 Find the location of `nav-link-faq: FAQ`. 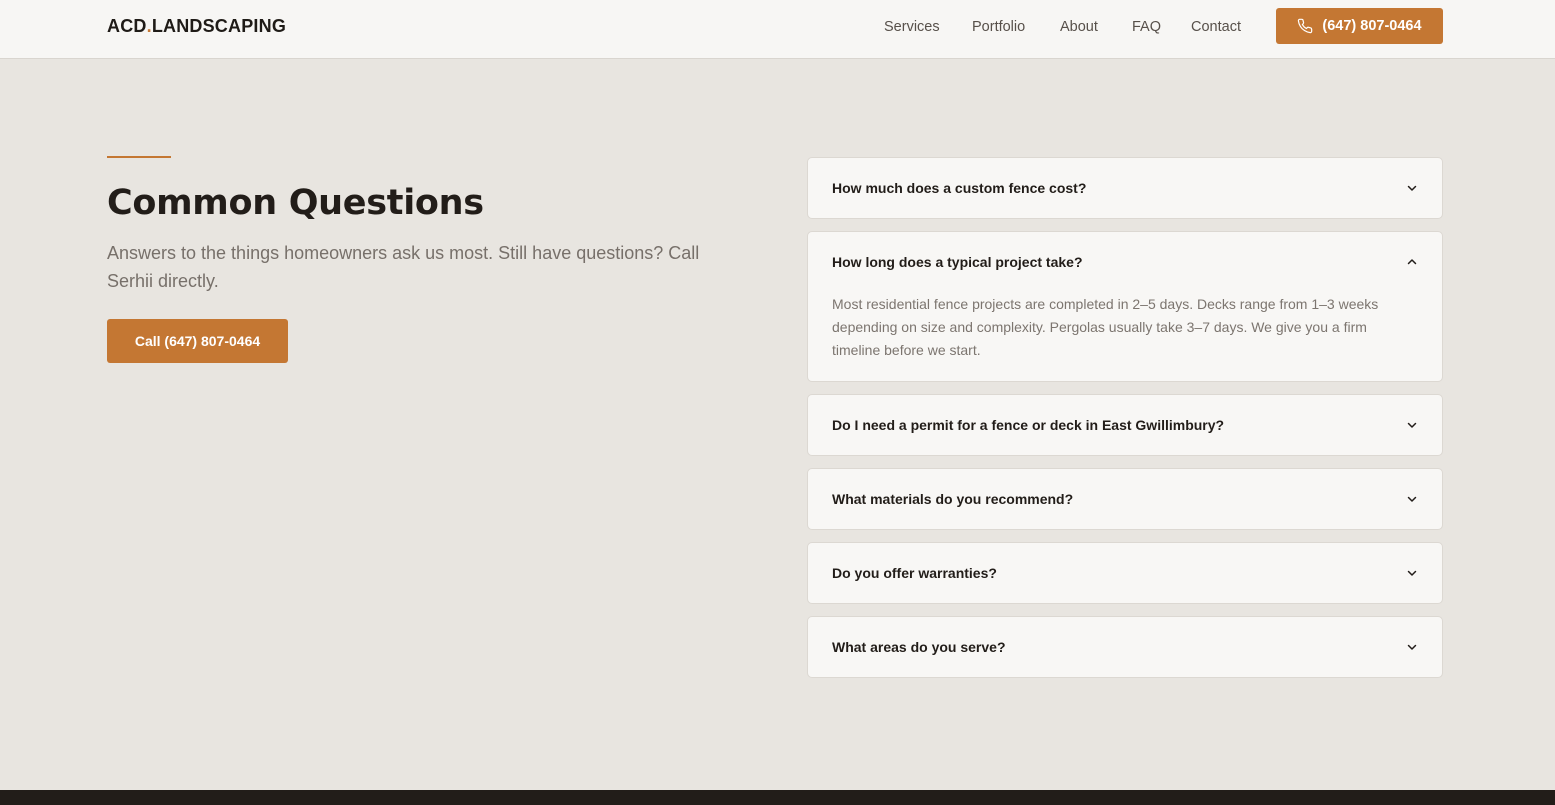

nav-link-faq: FAQ is located at coordinates (1146, 27).